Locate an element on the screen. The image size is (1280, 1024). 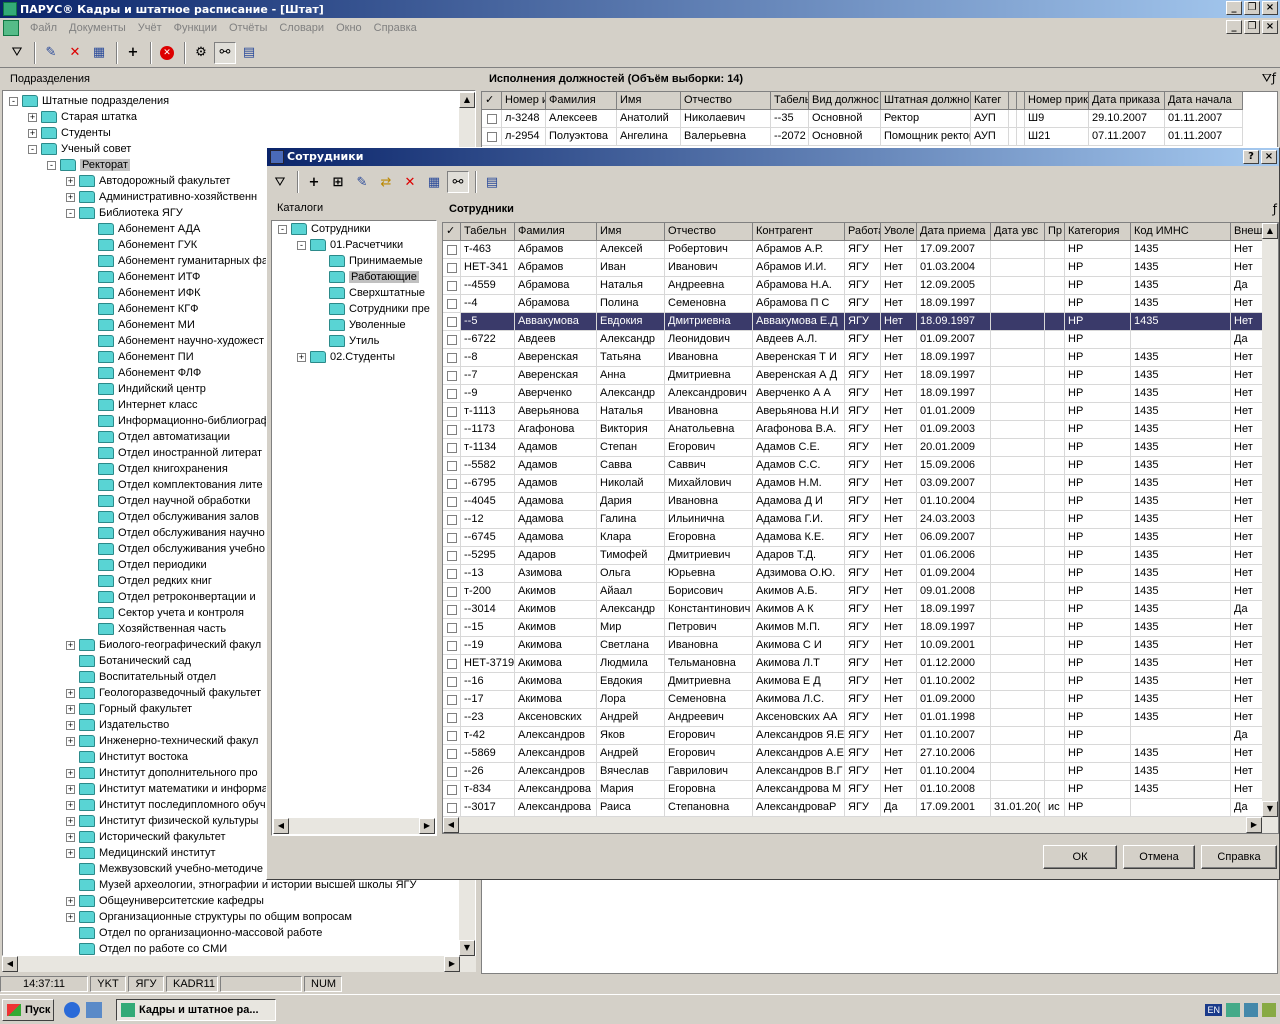
tray-app-icon is located at coordinates (1269, 1009).